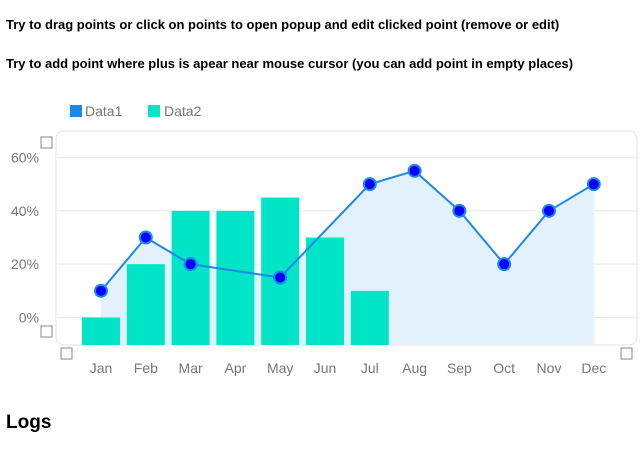 Image resolution: width=643 pixels, height=455 pixels. Describe the element at coordinates (154, 111) in the screenshot. I see `legend-swatch-data2` at that location.